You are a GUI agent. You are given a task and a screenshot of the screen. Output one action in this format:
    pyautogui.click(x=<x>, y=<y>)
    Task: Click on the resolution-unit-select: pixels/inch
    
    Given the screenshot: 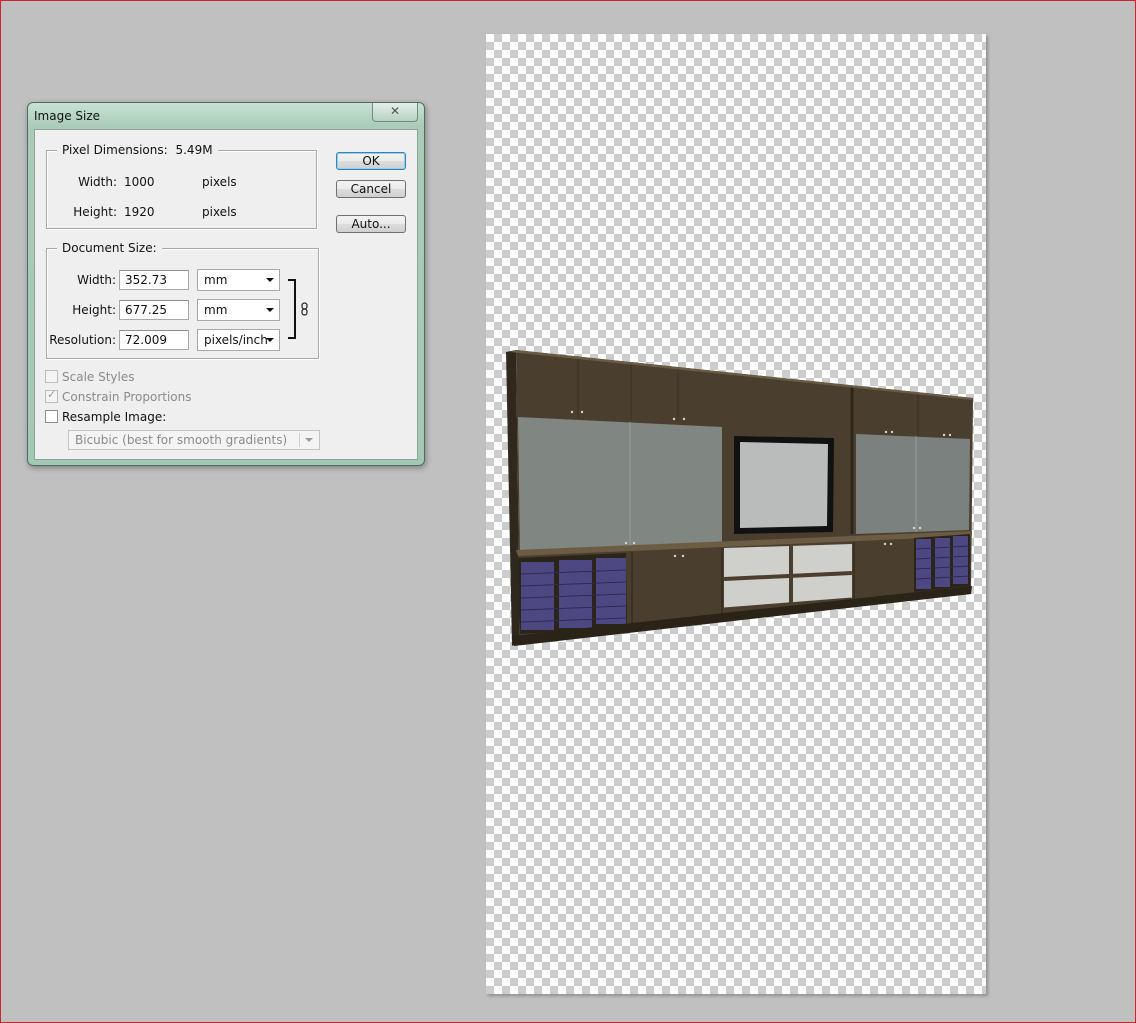 What is the action you would take?
    pyautogui.click(x=238, y=340)
    